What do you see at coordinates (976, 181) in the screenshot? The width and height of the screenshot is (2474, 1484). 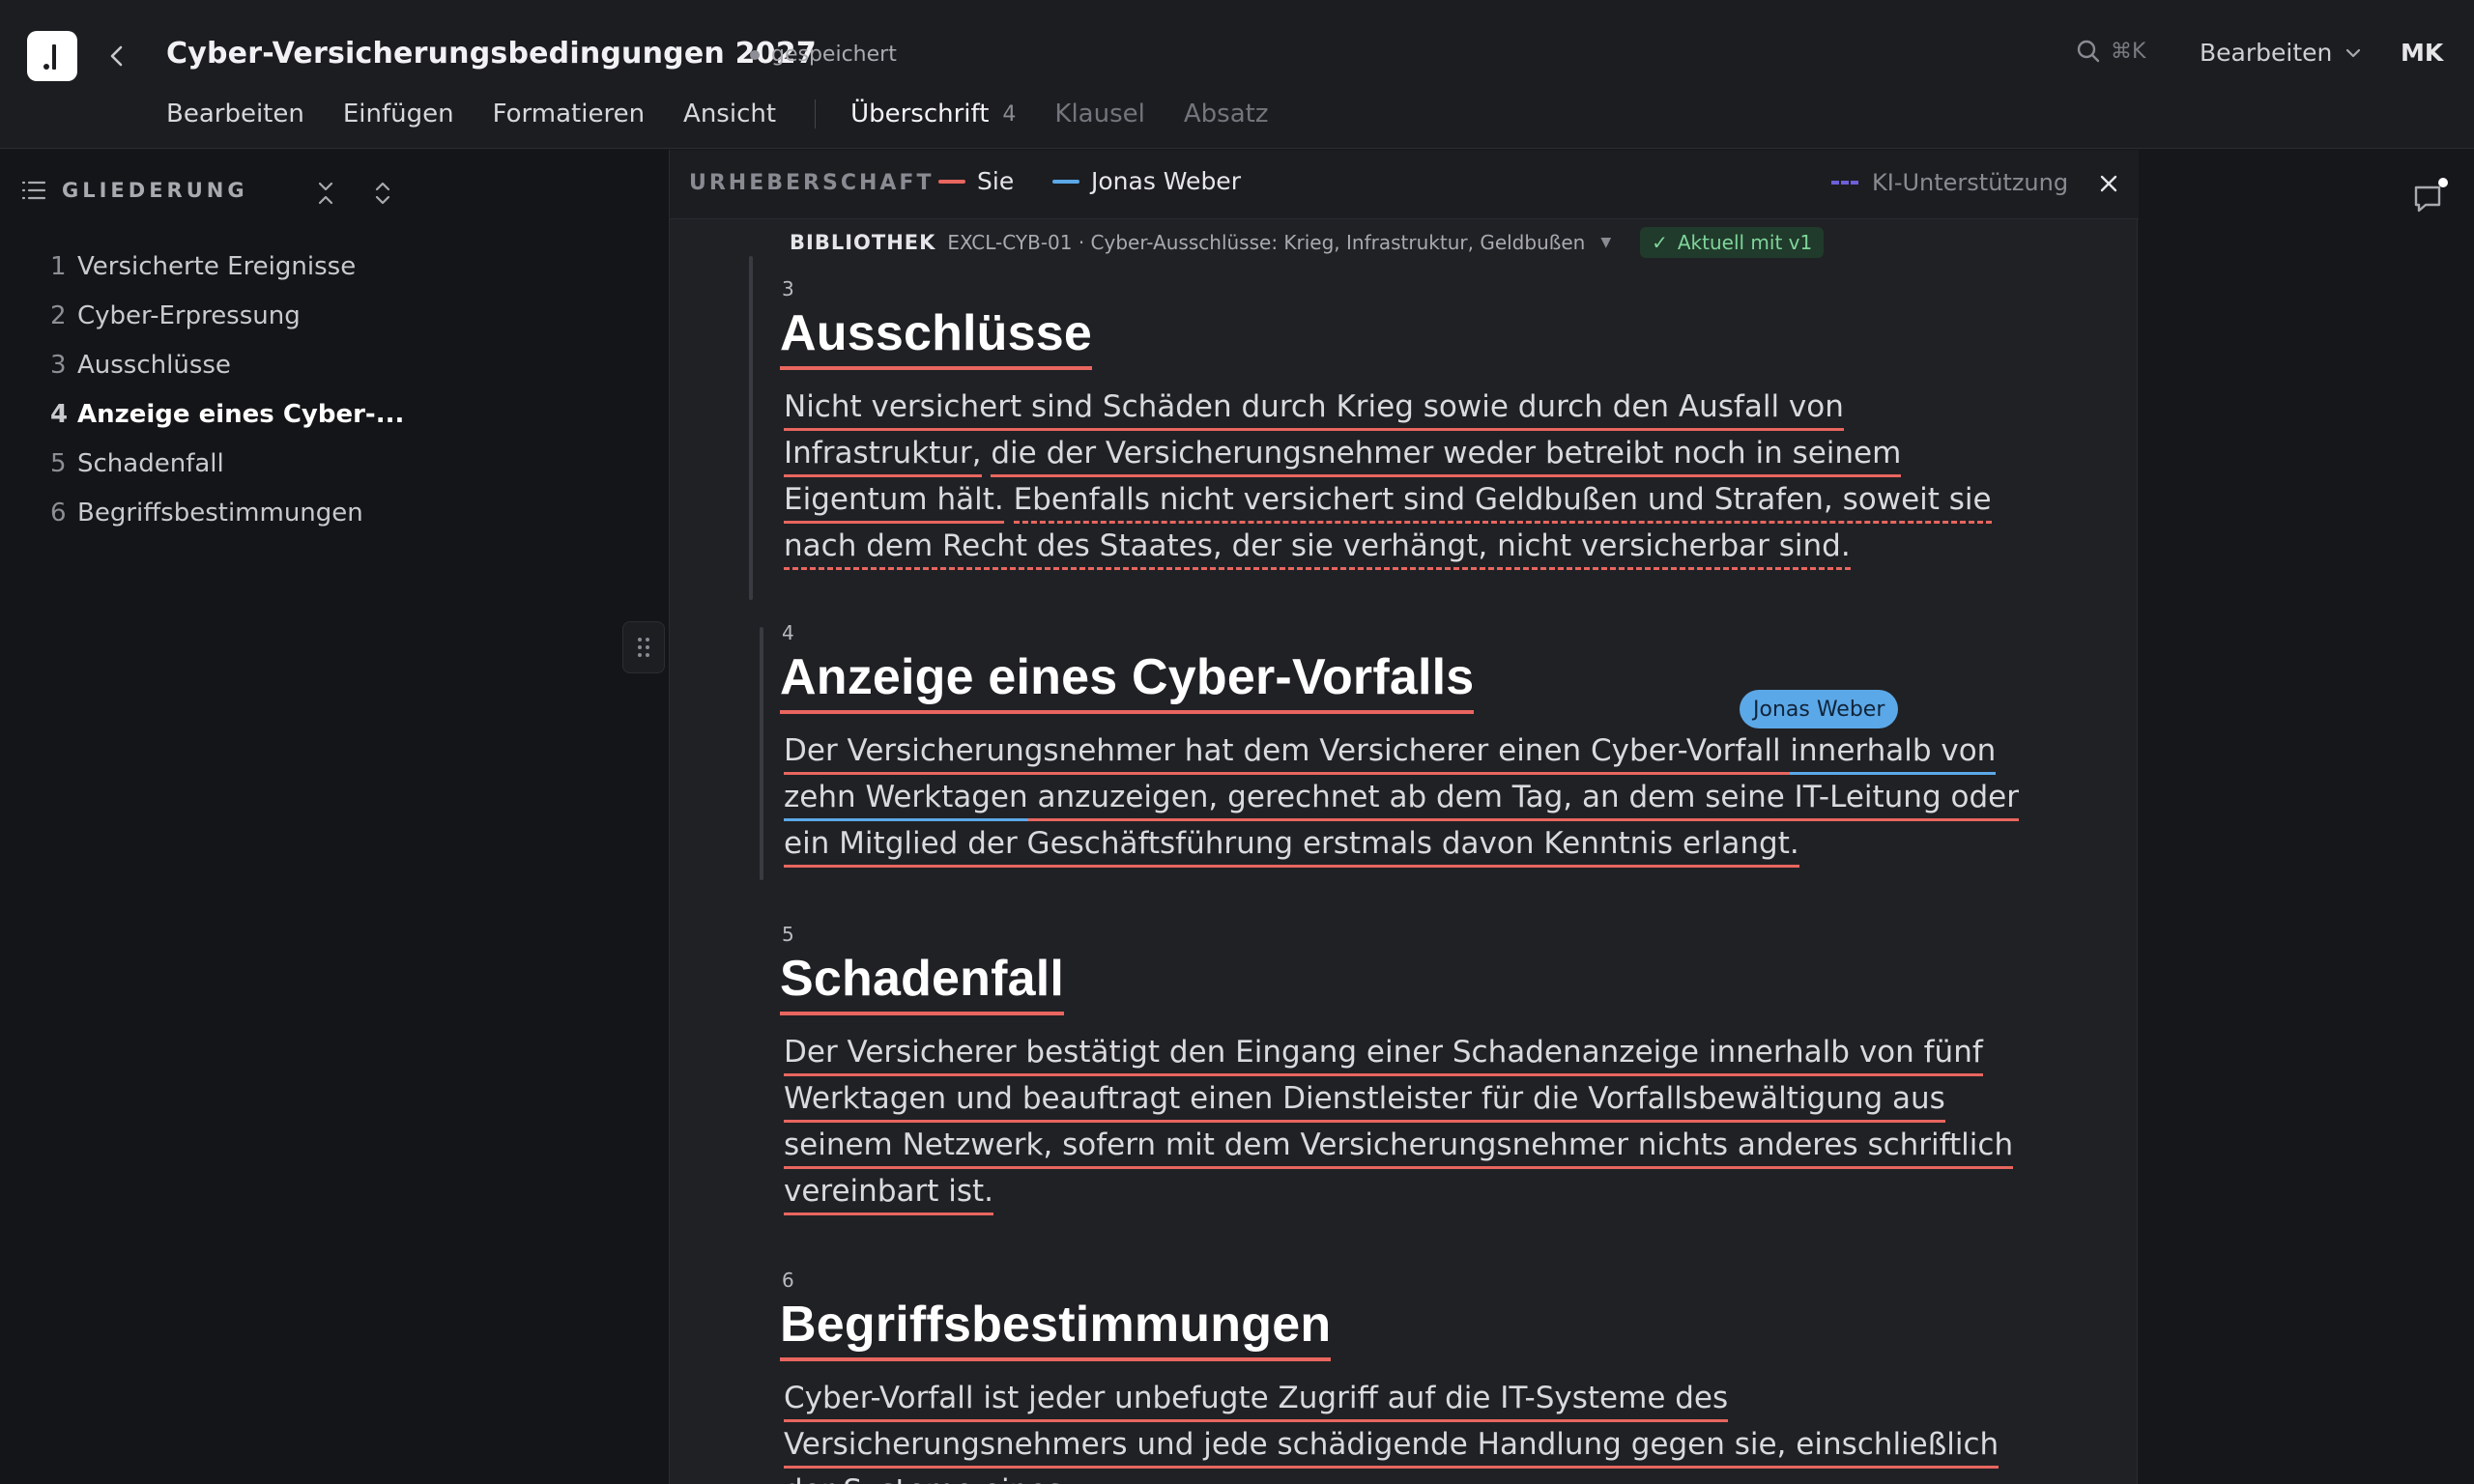 I see `legend-author-you: Sie` at bounding box center [976, 181].